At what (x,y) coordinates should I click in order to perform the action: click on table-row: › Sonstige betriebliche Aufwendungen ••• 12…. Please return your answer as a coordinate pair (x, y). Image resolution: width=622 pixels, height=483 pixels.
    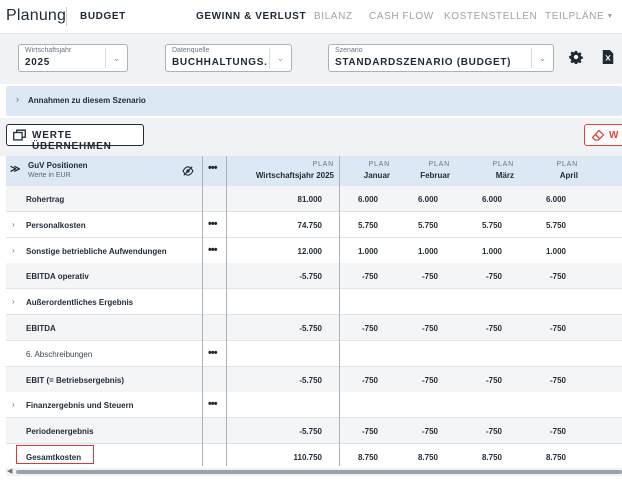
    Looking at the image, I should click on (314, 250).